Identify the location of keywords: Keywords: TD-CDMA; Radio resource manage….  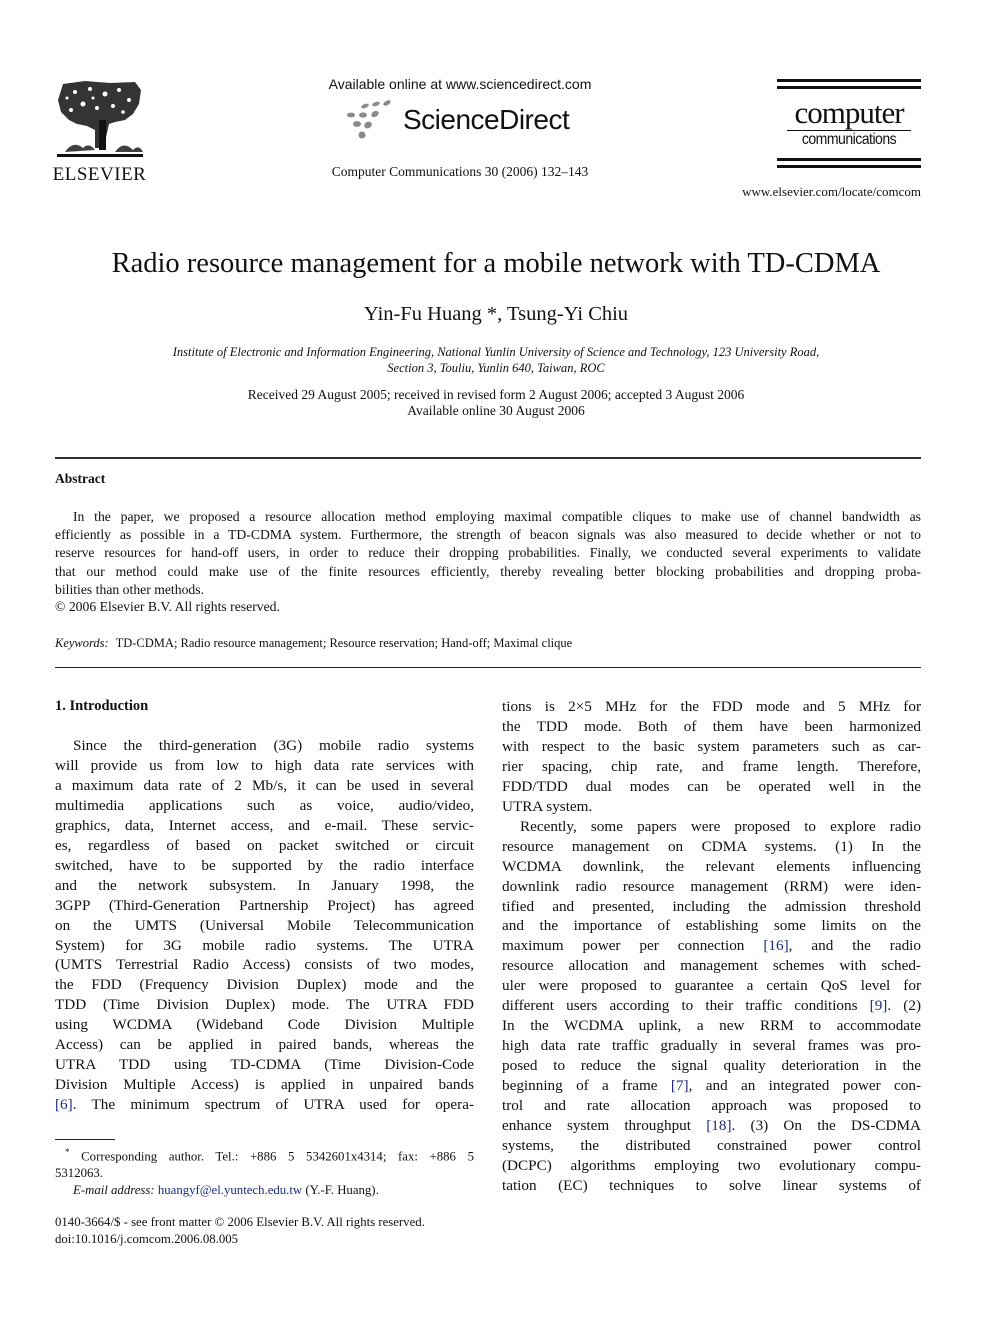
(488, 643).